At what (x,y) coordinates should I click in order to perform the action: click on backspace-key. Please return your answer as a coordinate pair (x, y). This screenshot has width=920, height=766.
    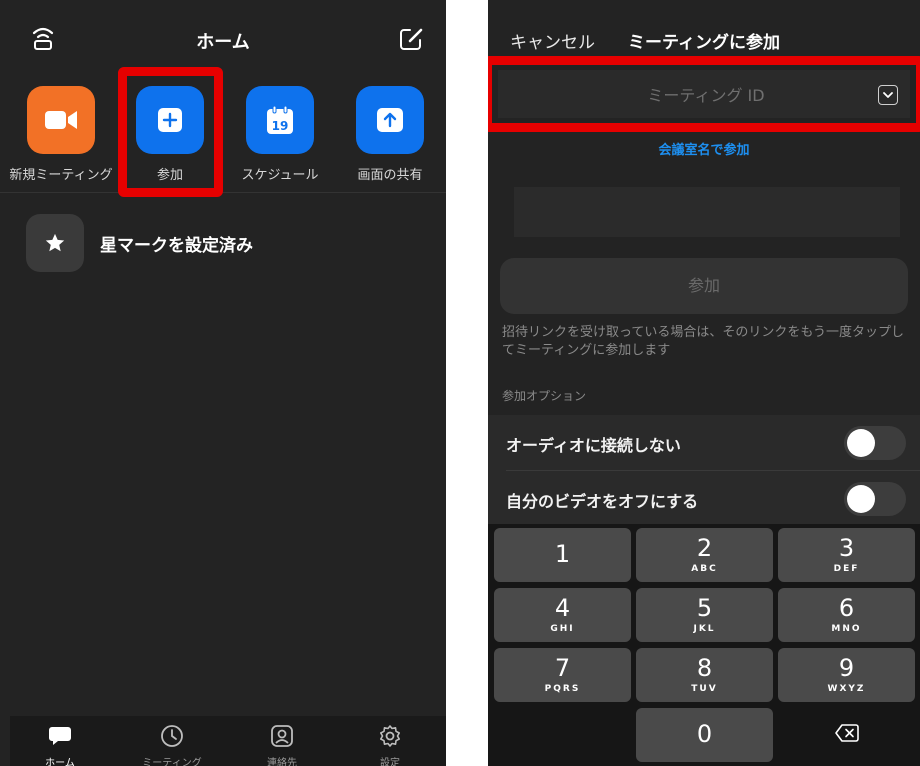
    Looking at the image, I should click on (846, 735).